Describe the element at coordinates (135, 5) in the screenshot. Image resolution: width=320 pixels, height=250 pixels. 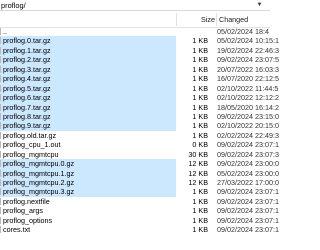
I see `path-bar: proflog/ ▼` at that location.